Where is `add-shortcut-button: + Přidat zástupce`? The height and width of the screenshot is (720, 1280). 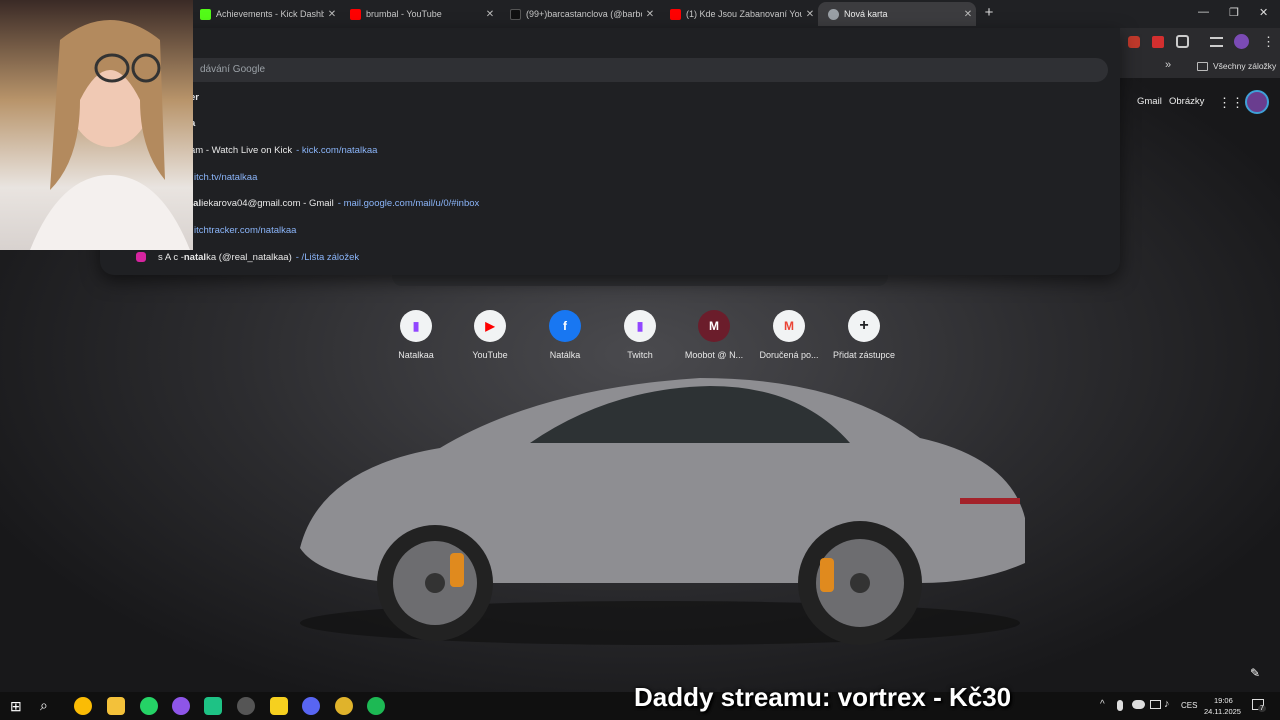 add-shortcut-button: + Přidat zástupce is located at coordinates (864, 335).